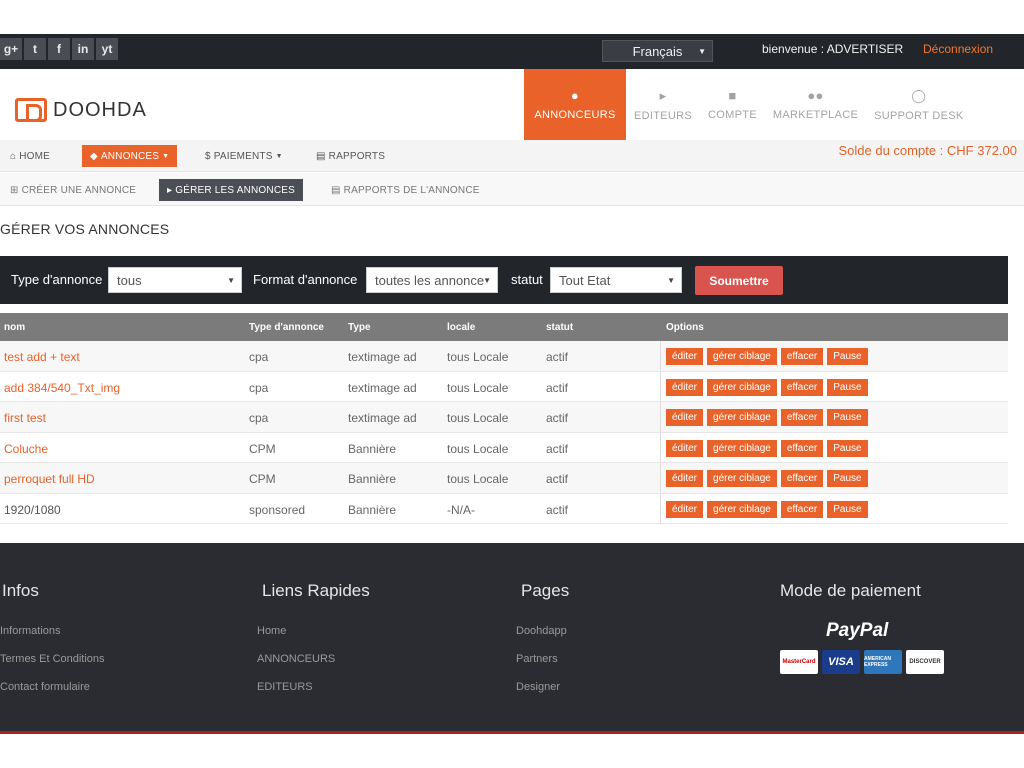 This screenshot has width=1024, height=768. Describe the element at coordinates (30, 631) in the screenshot. I see `footer-link: Informations` at that location.